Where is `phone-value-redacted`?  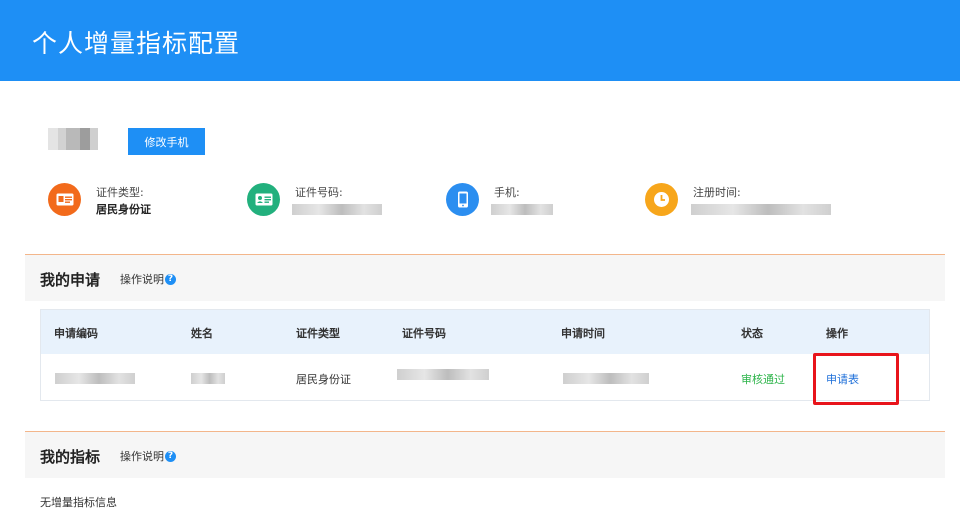 phone-value-redacted is located at coordinates (522, 209).